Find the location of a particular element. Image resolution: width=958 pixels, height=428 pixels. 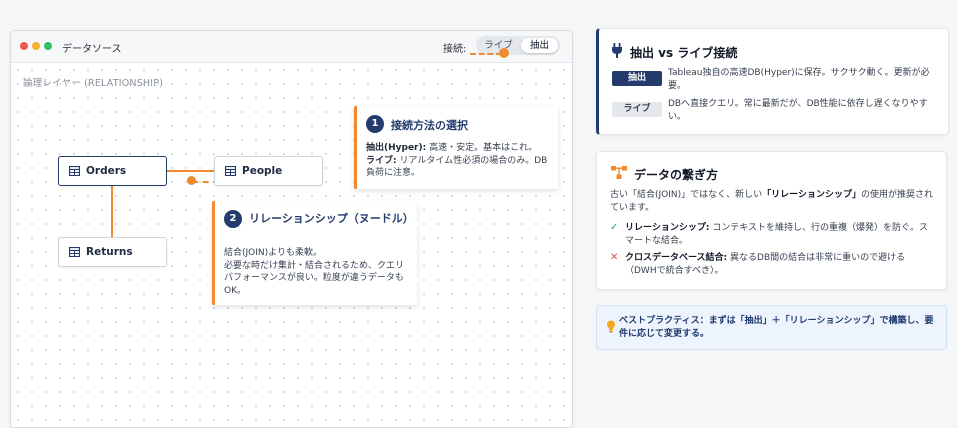

intro-emphasis: 「リレーションシップ」 is located at coordinates (811, 195).